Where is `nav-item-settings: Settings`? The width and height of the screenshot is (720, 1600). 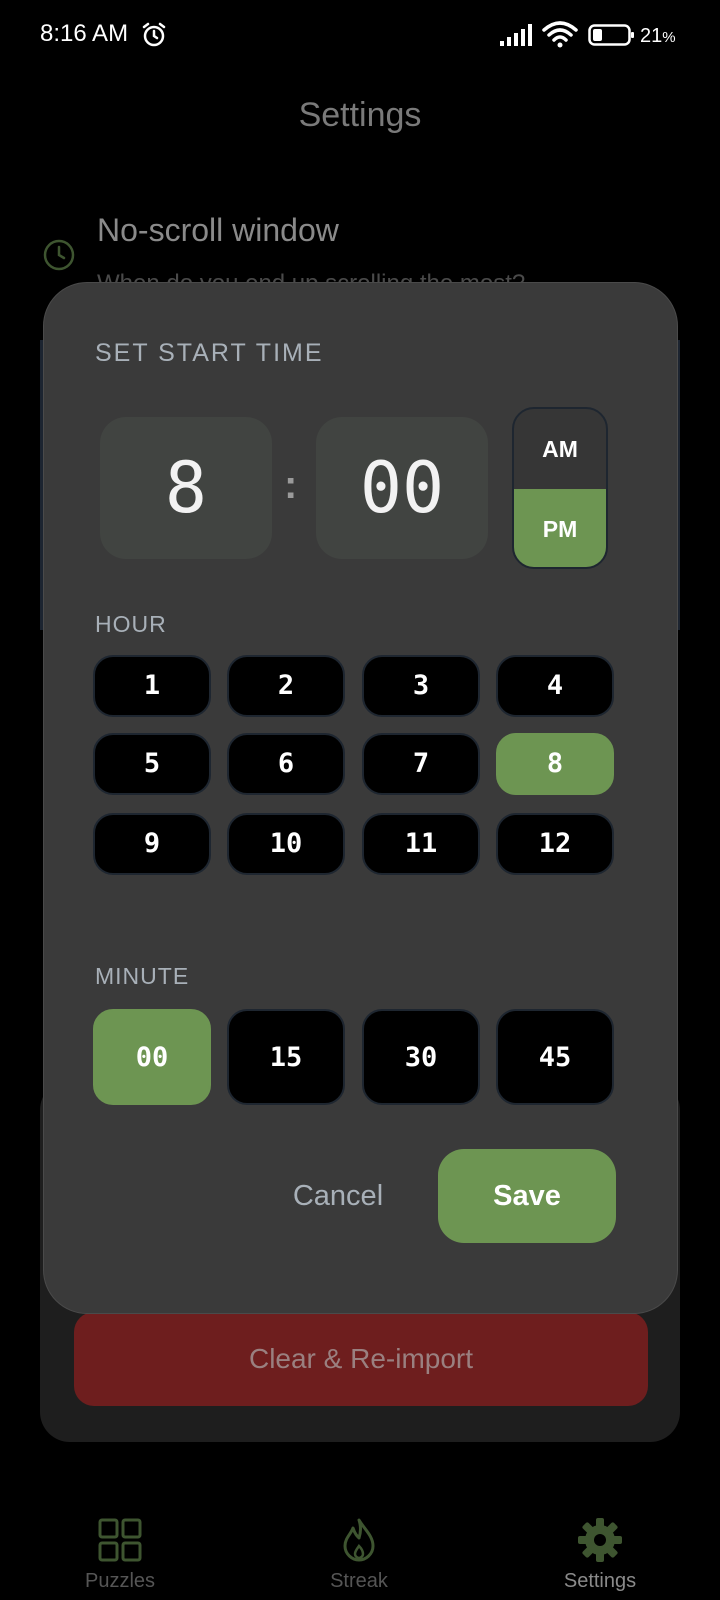
nav-item-settings: Settings is located at coordinates (600, 1550).